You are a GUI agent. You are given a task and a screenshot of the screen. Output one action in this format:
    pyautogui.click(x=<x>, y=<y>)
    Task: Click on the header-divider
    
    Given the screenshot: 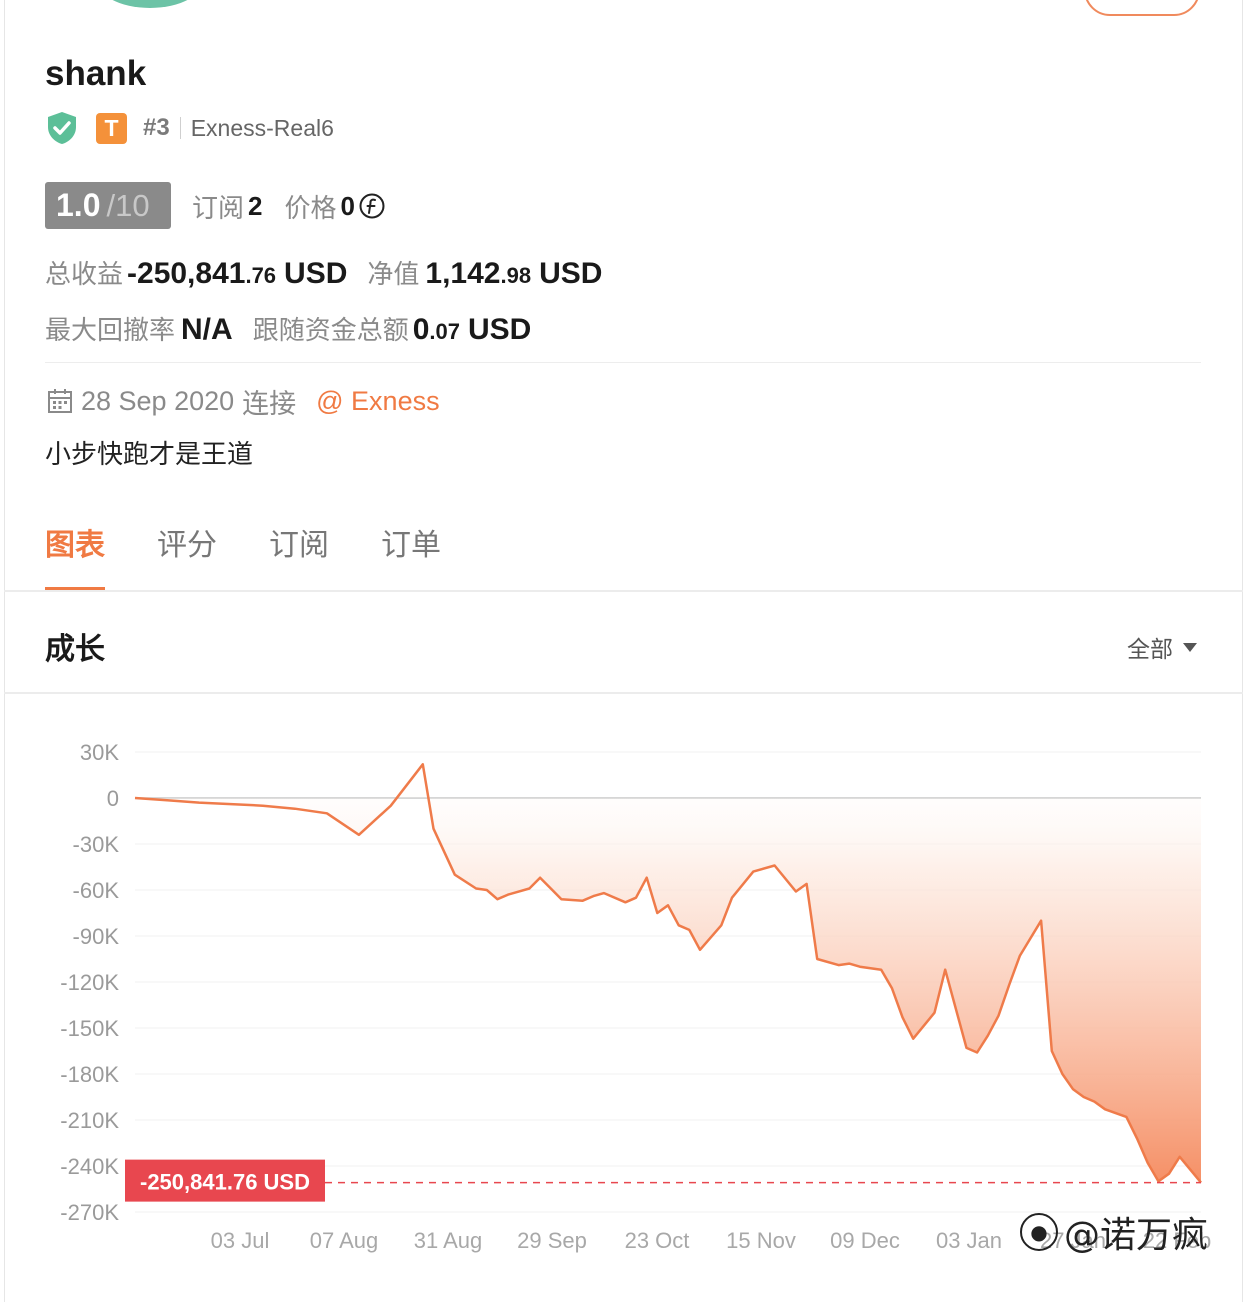 What is the action you would take?
    pyautogui.click(x=623, y=693)
    